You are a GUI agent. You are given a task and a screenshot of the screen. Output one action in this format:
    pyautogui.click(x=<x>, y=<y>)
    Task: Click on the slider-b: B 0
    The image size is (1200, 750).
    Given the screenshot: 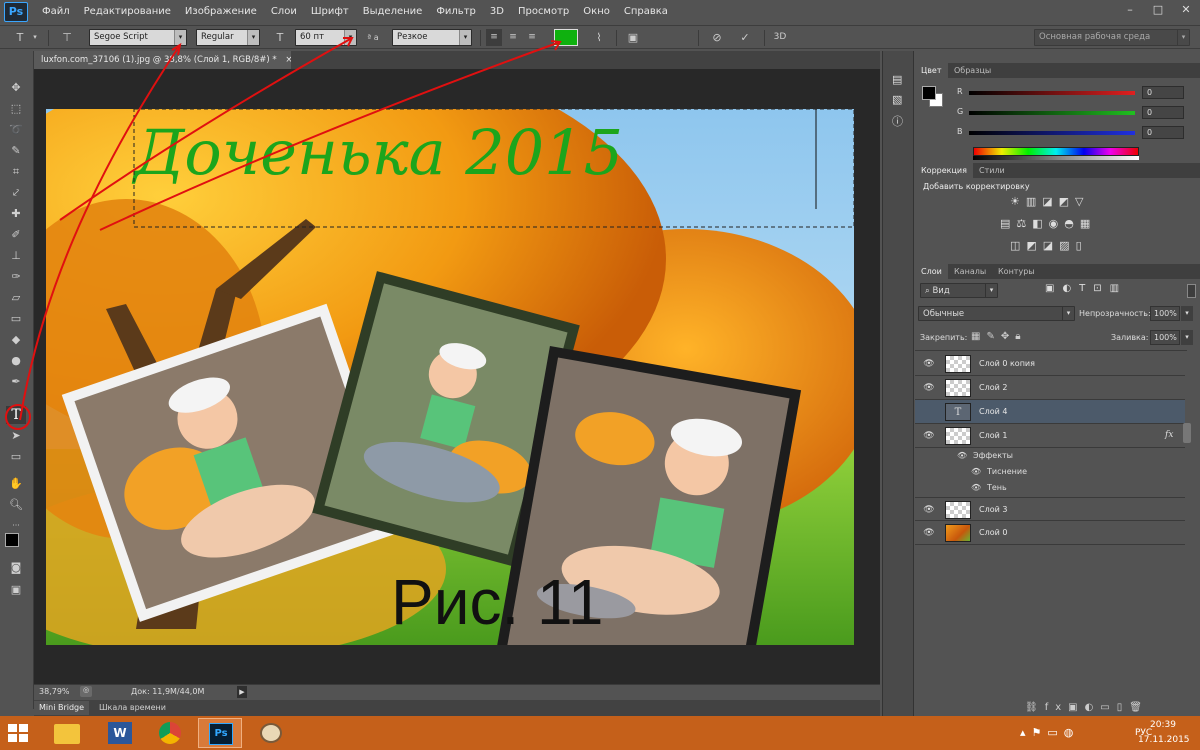 What is the action you would take?
    pyautogui.click(x=1072, y=133)
    